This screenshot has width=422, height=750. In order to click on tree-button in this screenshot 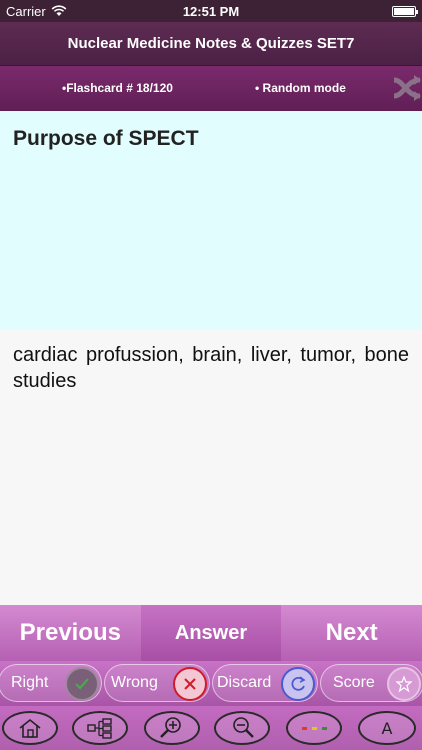, I will do `click(100, 728)`.